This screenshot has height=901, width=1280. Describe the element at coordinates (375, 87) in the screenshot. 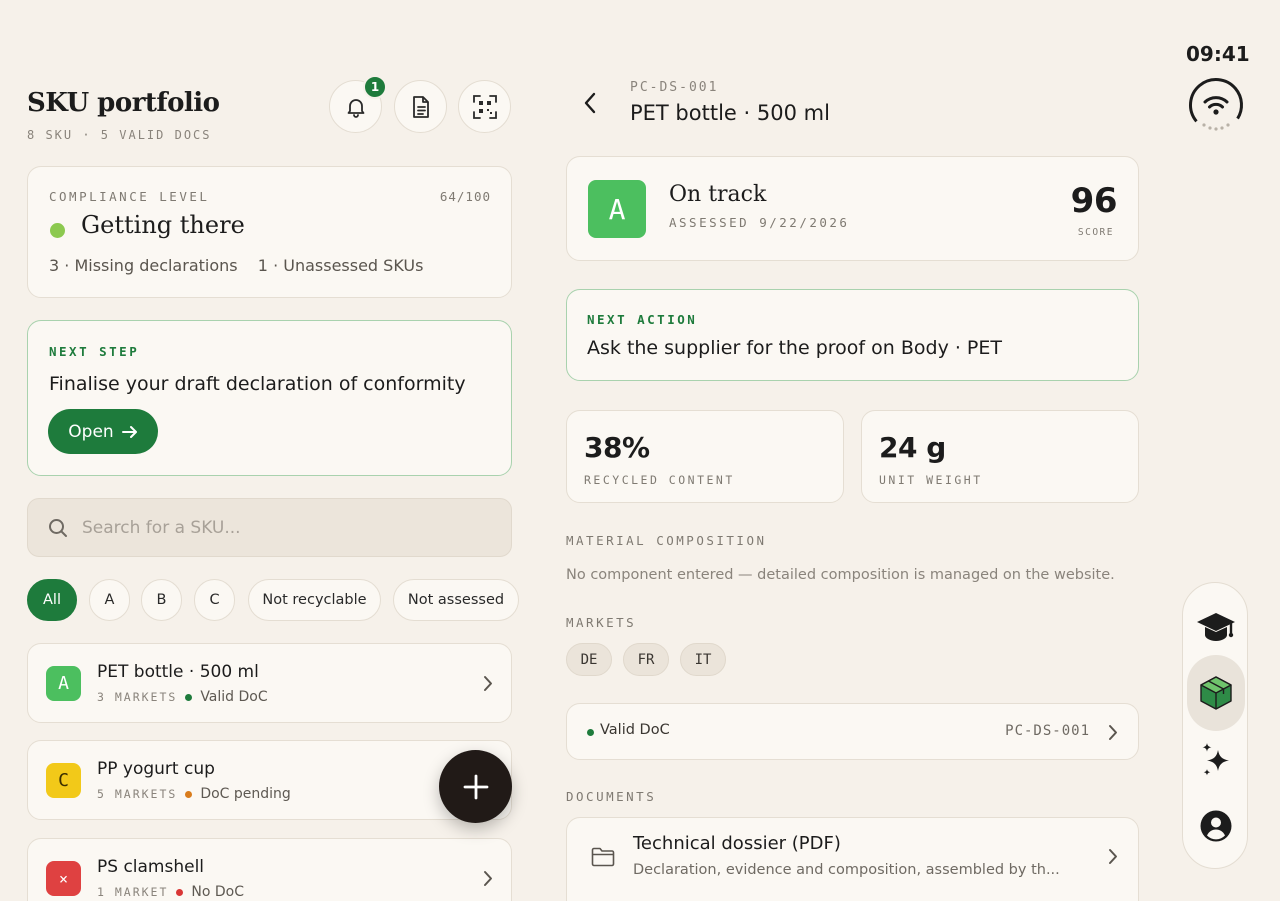

I see `notification-badge: 1` at that location.